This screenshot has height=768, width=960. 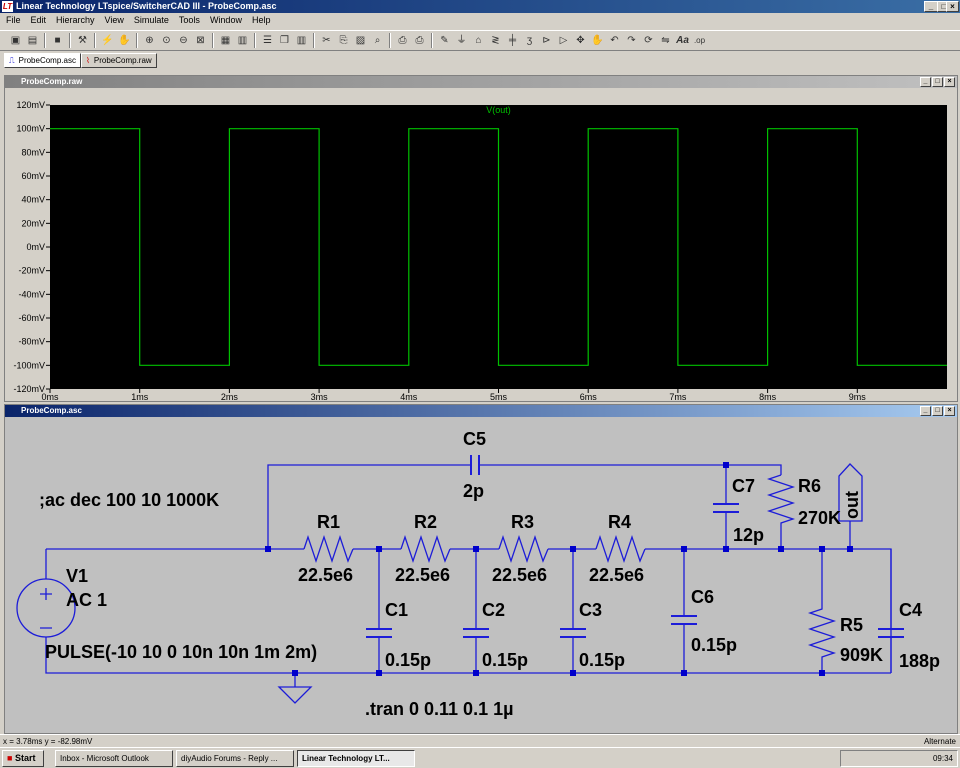 What do you see at coordinates (188, 21) in the screenshot?
I see `menu-tools: Tools` at bounding box center [188, 21].